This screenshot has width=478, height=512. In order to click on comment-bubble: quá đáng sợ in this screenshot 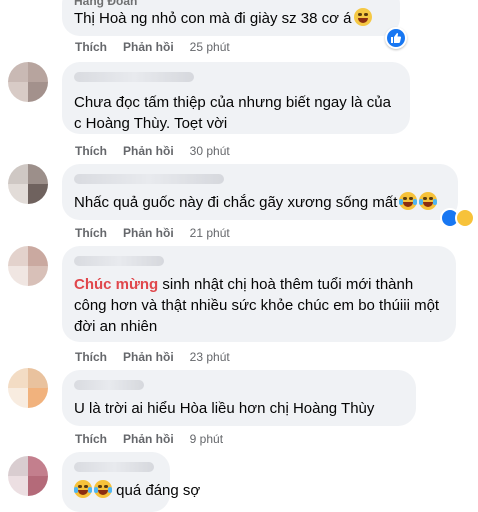, I will do `click(131, 482)`.